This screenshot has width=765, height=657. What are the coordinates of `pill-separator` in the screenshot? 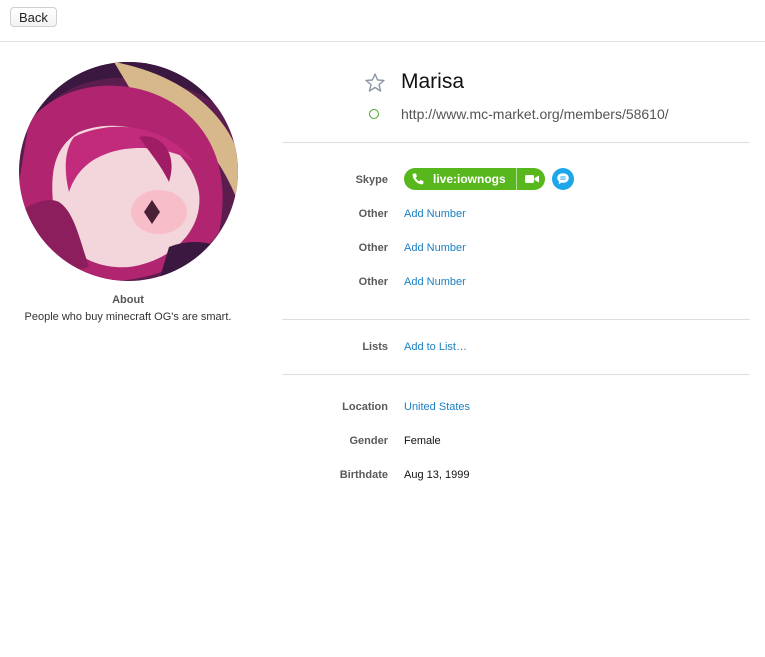 It's located at (516, 179).